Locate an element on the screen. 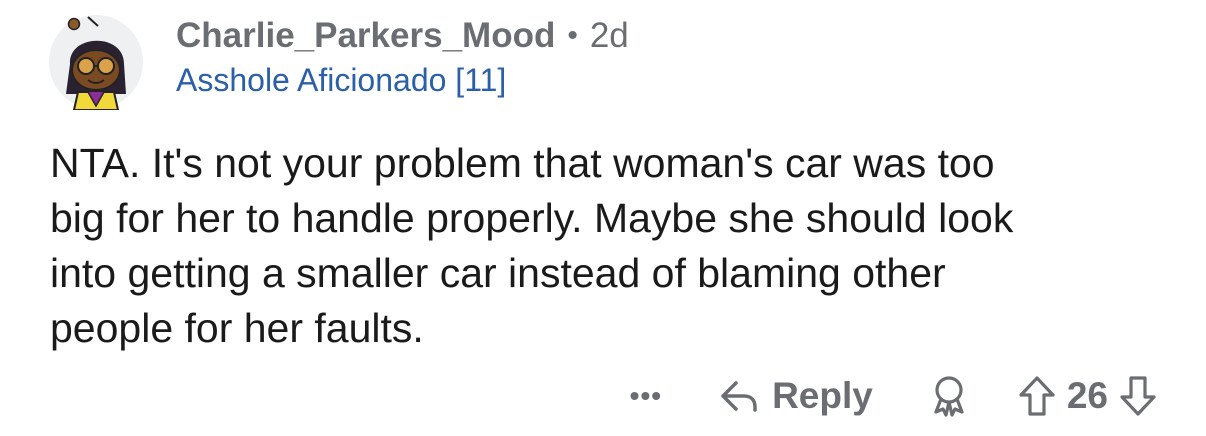 This screenshot has height=436, width=1206. avatar is located at coordinates (96, 62).